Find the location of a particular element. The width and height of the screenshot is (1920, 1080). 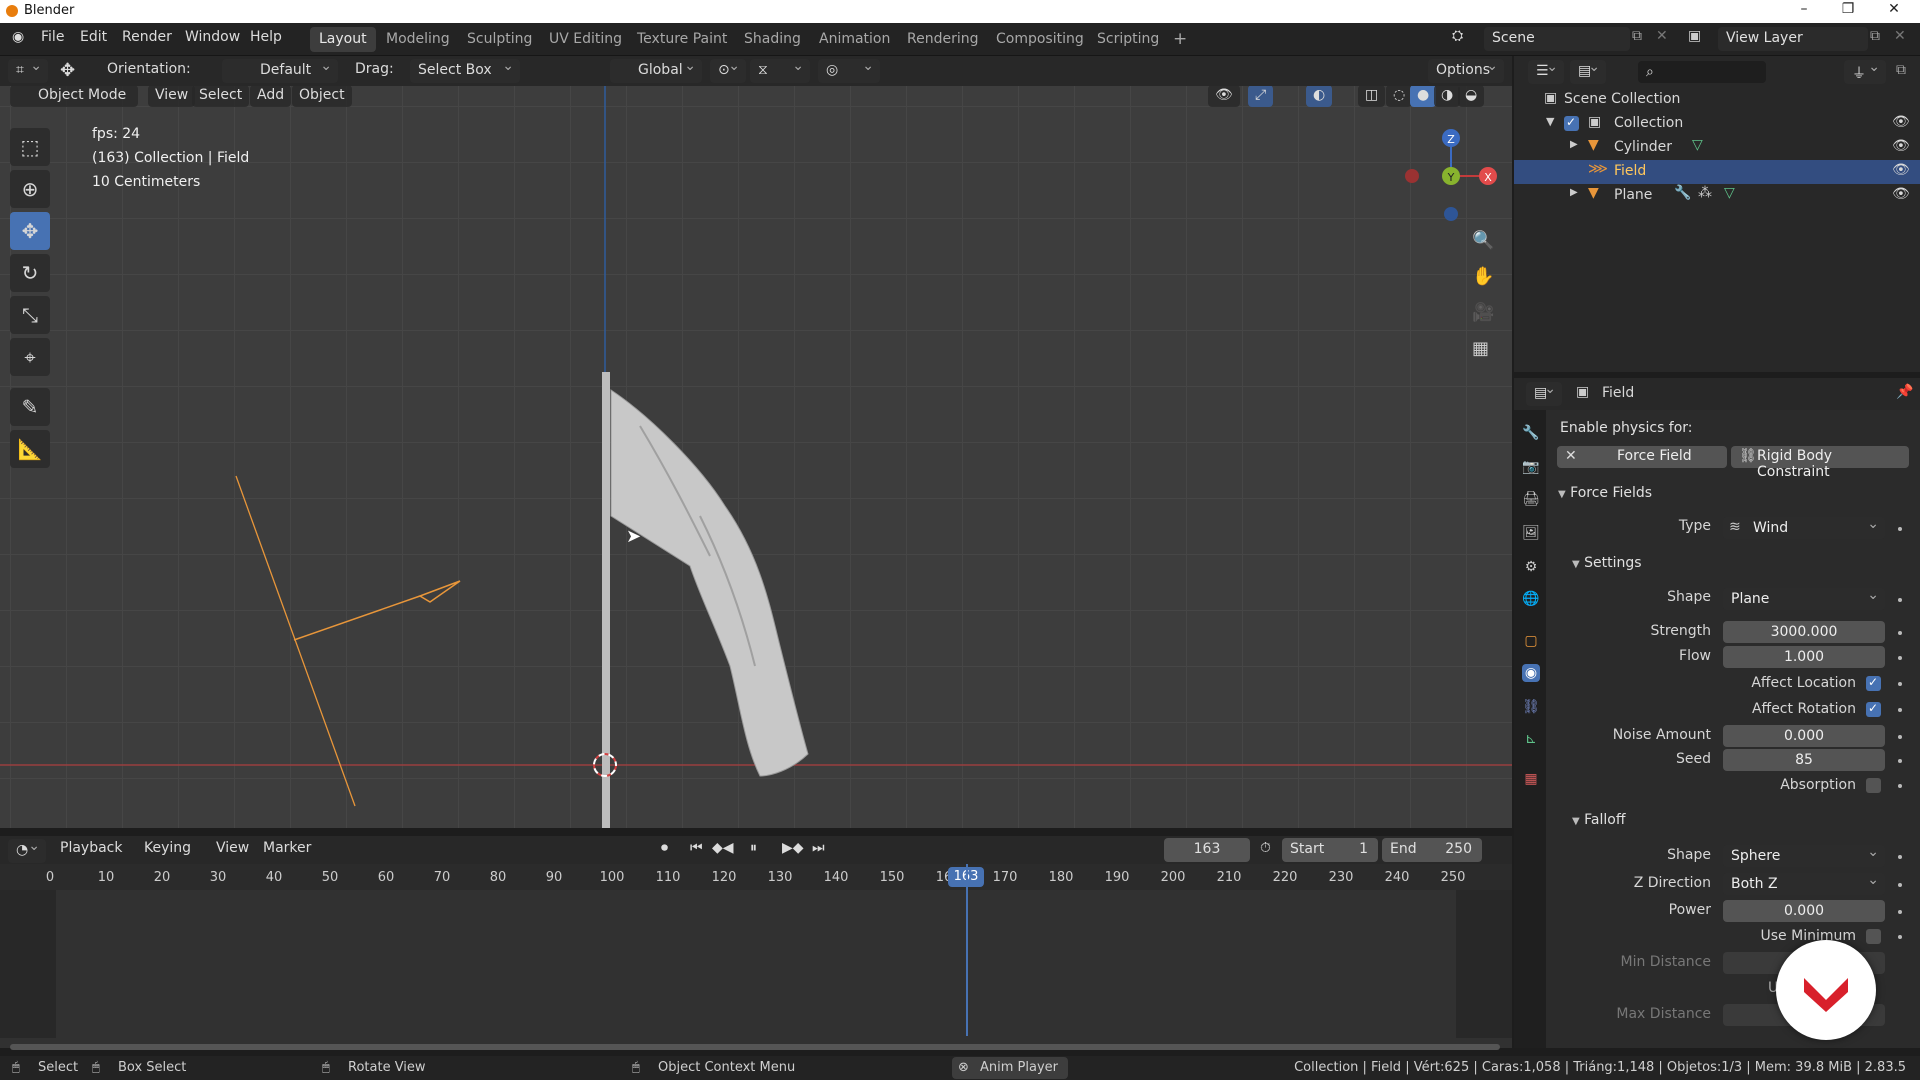

stopwatch-icon: ⏱ is located at coordinates (1265, 848).